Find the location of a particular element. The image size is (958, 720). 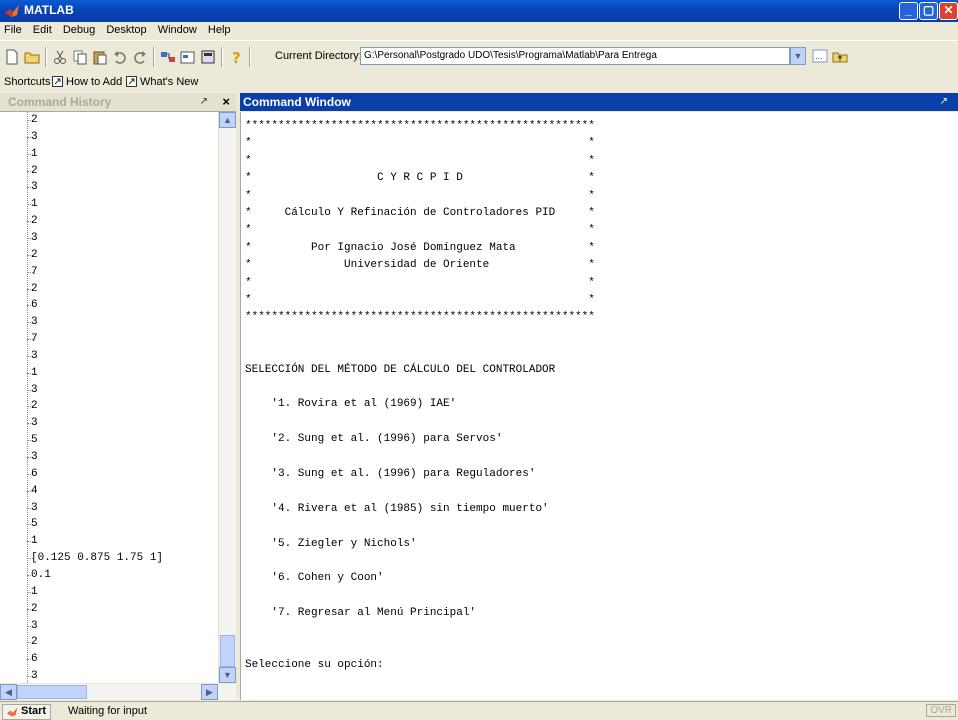

command-window-header: Command Window ↗ is located at coordinates (599, 102).